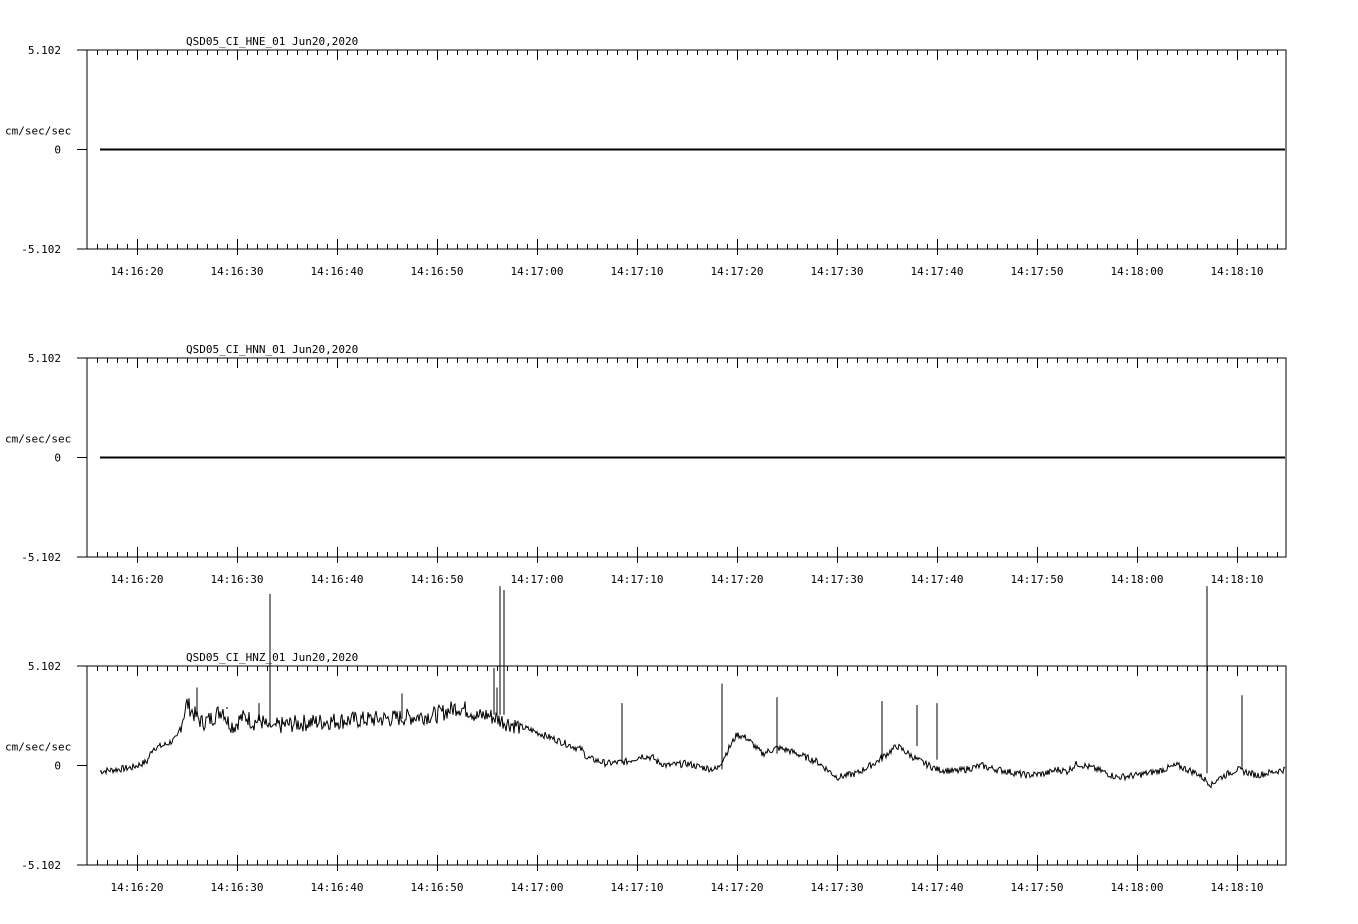 This screenshot has width=1358, height=924. What do you see at coordinates (692, 743) in the screenshot?
I see `trace-line` at bounding box center [692, 743].